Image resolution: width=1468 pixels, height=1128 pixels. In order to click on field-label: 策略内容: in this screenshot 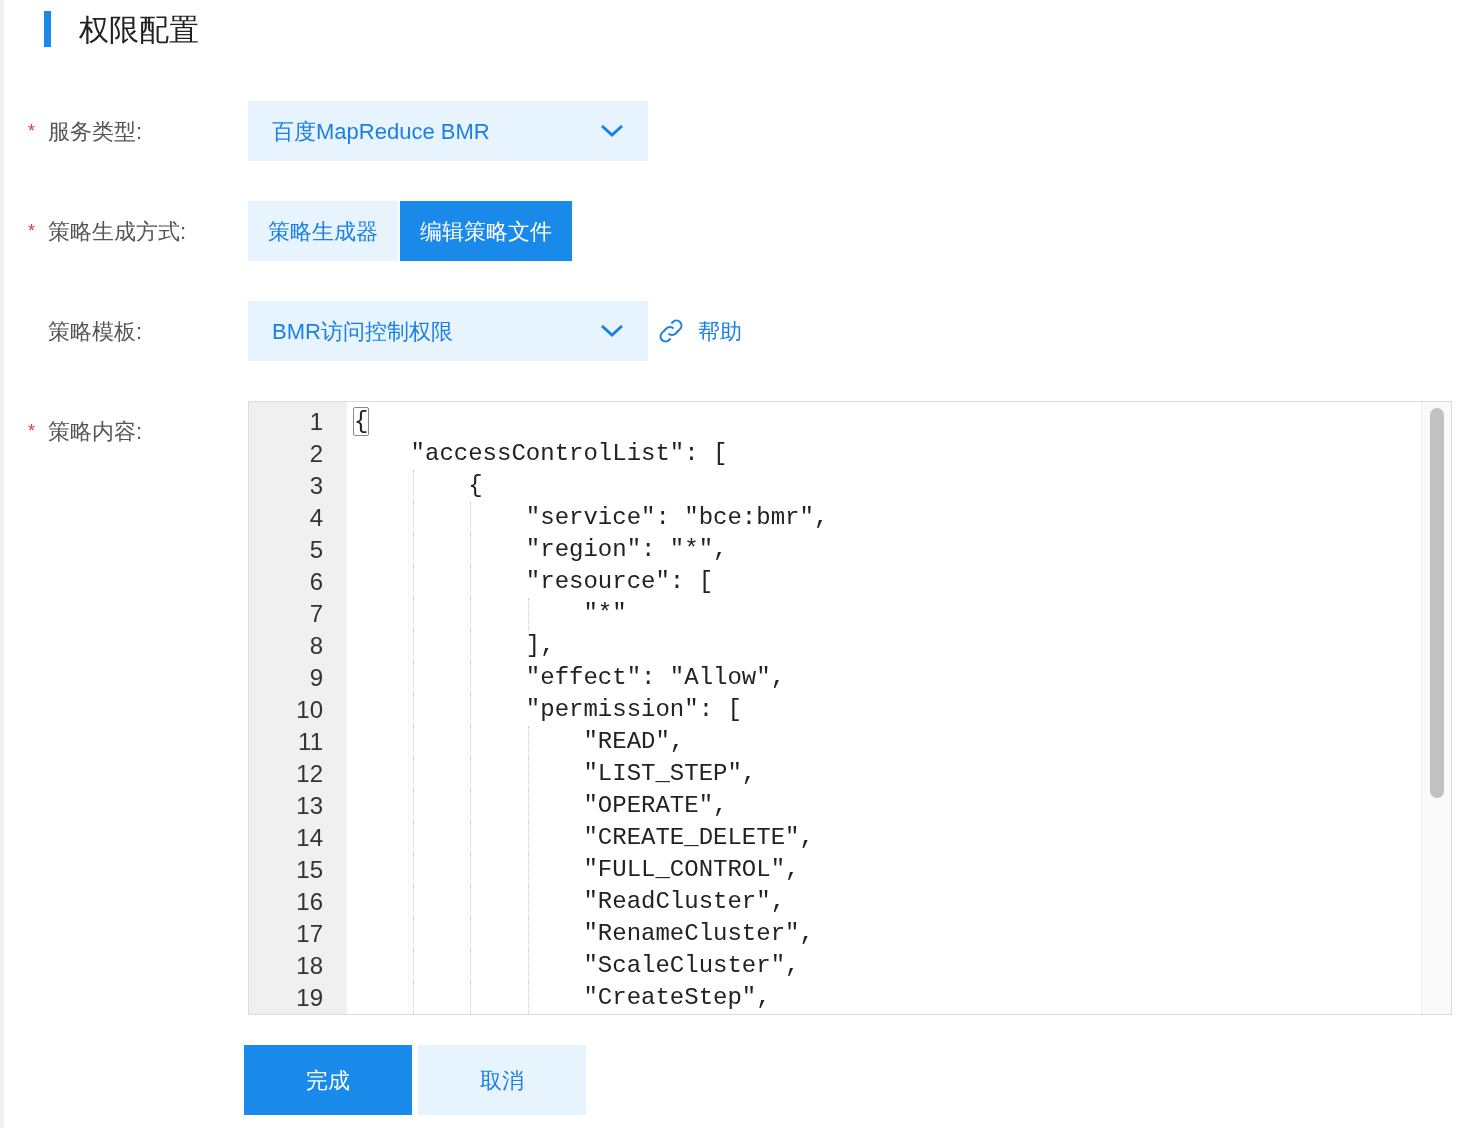, I will do `click(95, 431)`.